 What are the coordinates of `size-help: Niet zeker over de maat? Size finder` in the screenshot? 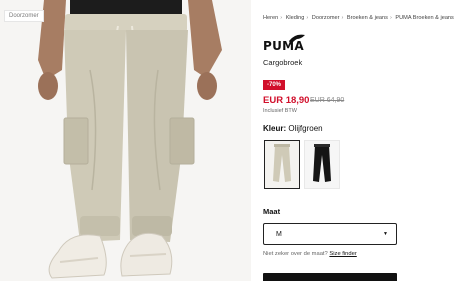 It's located at (310, 254).